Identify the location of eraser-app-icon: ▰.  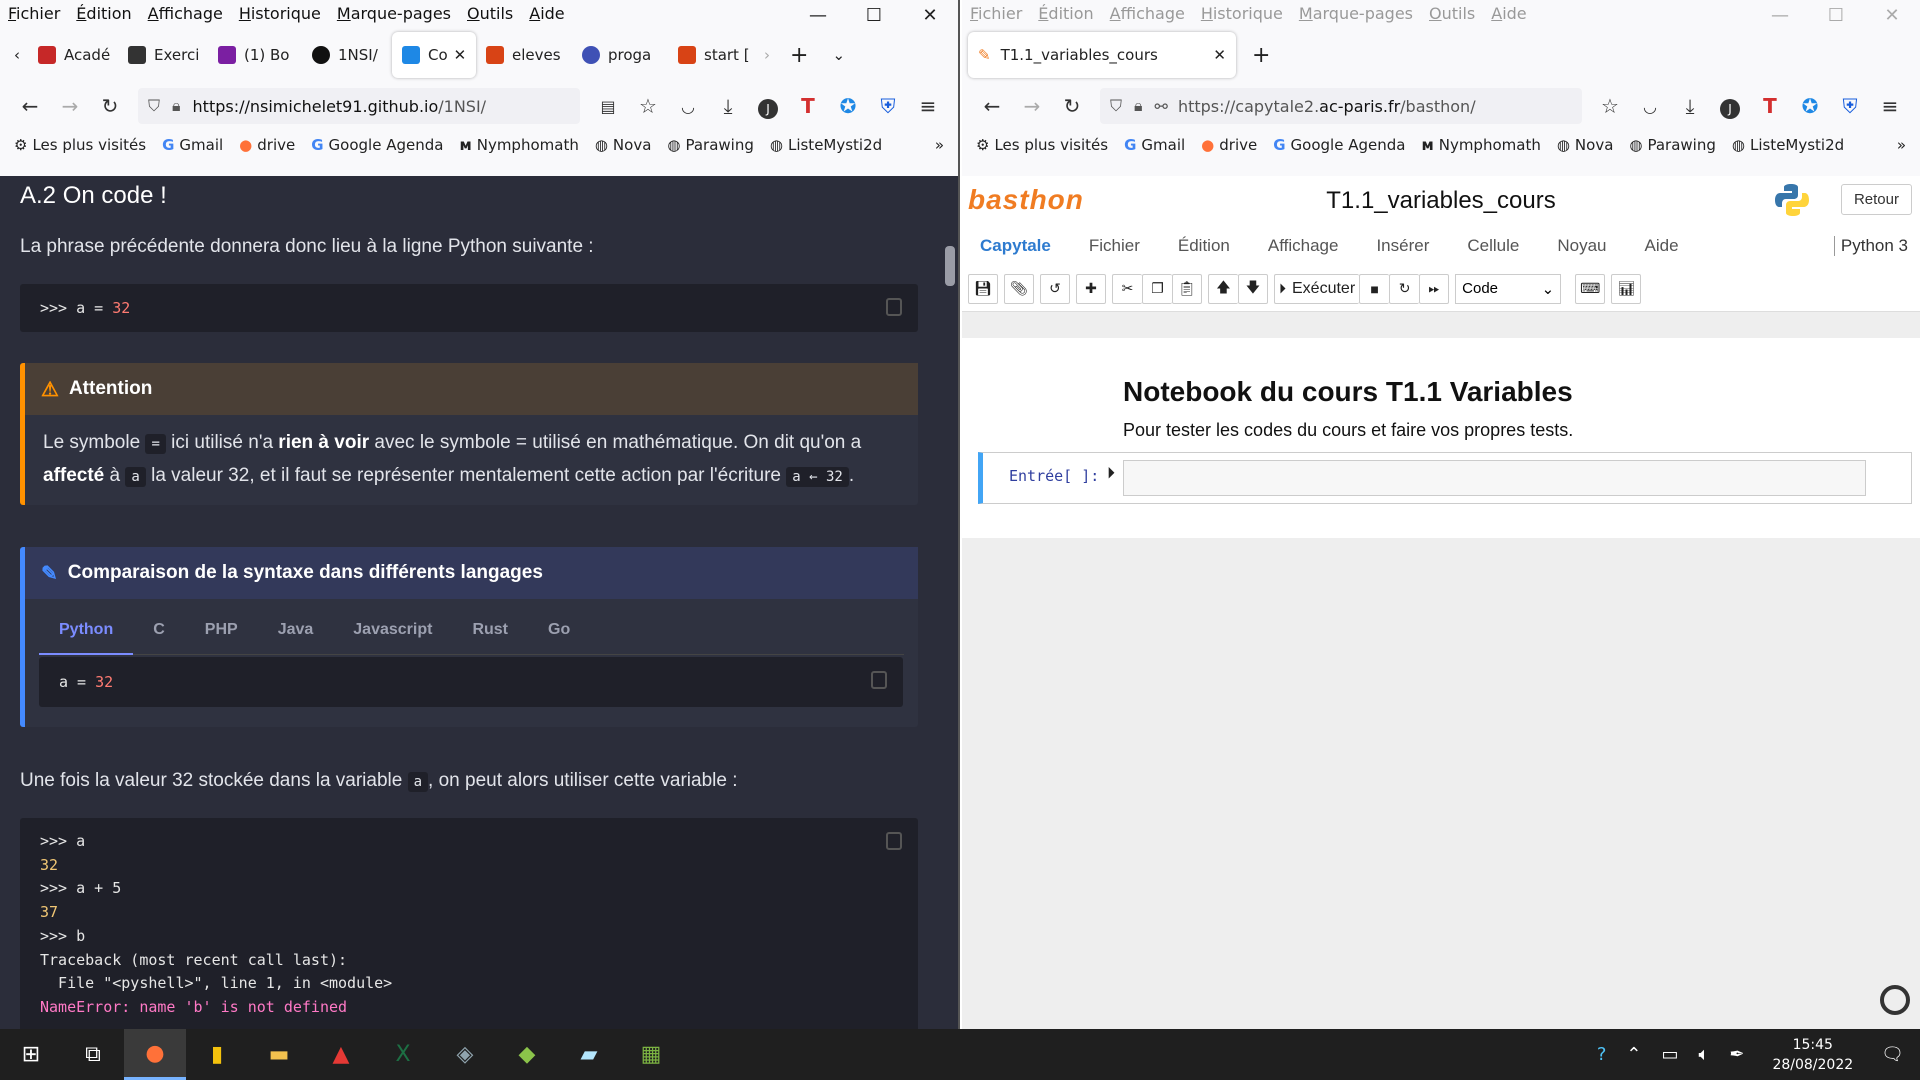
(589, 1054).